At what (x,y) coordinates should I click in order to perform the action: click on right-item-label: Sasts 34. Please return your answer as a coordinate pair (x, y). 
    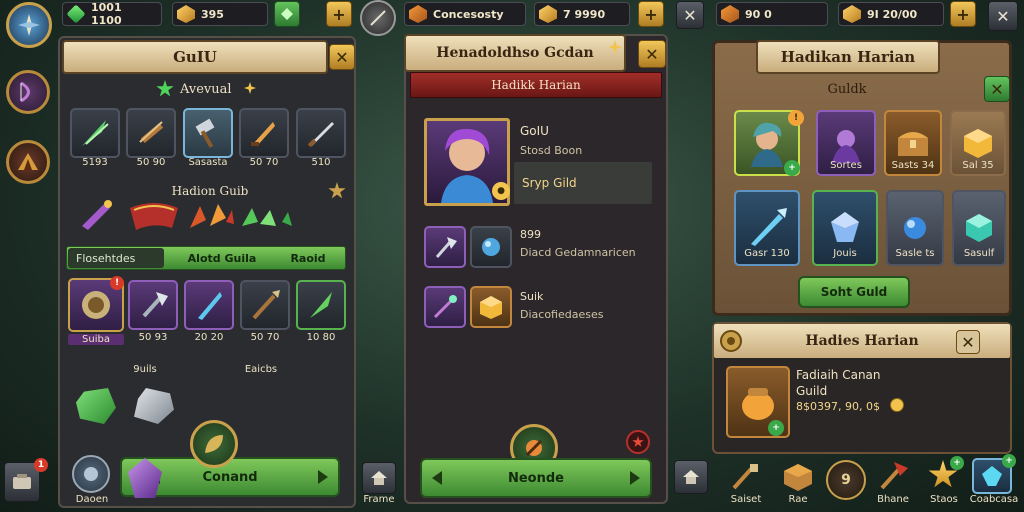
    Looking at the image, I should click on (913, 165).